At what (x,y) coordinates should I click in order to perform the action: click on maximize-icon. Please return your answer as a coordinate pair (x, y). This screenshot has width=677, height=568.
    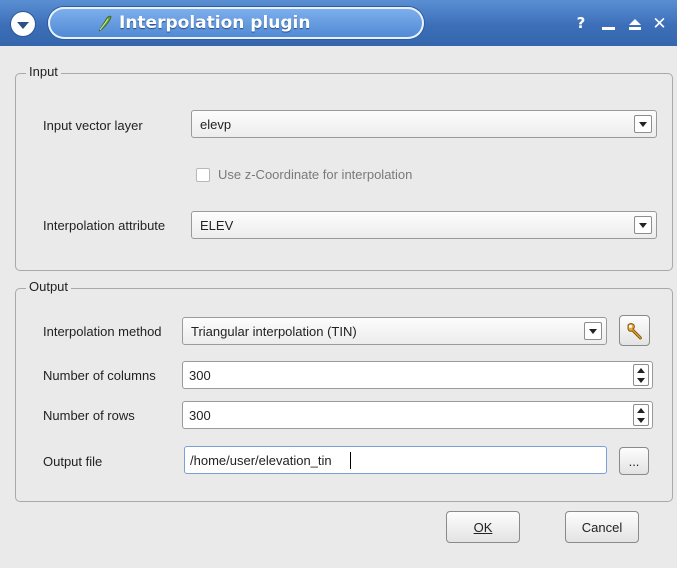
    Looking at the image, I should click on (634, 24).